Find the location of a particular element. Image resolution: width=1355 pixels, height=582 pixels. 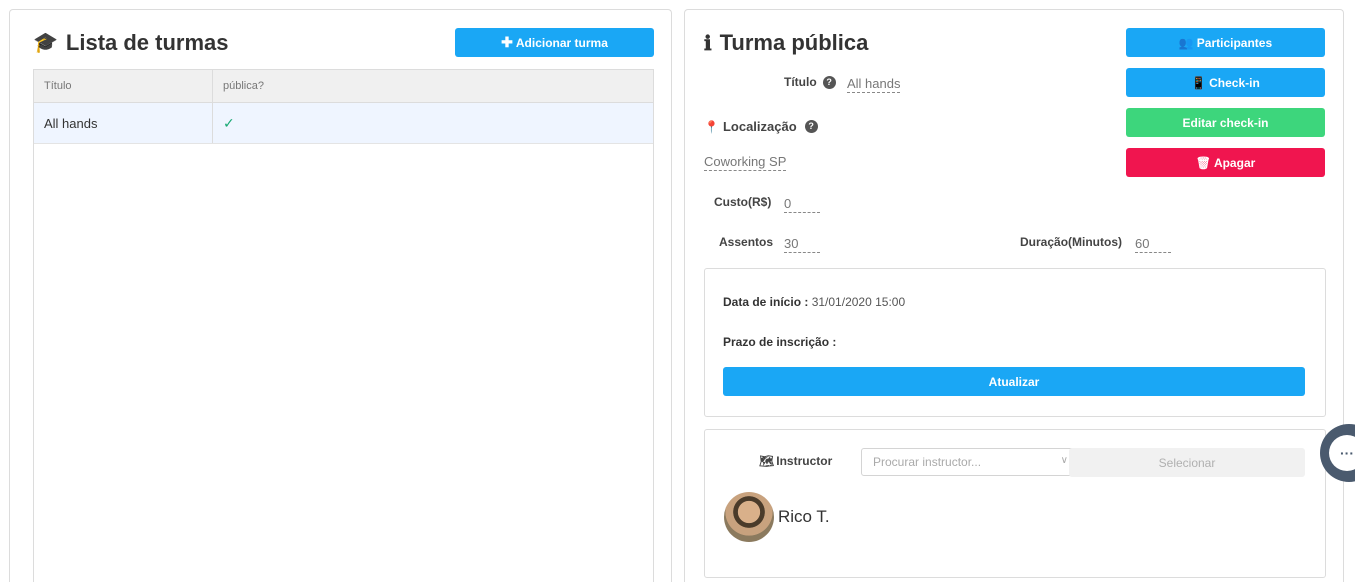

edit-checkin-label: Editar check-in is located at coordinates (1225, 122).